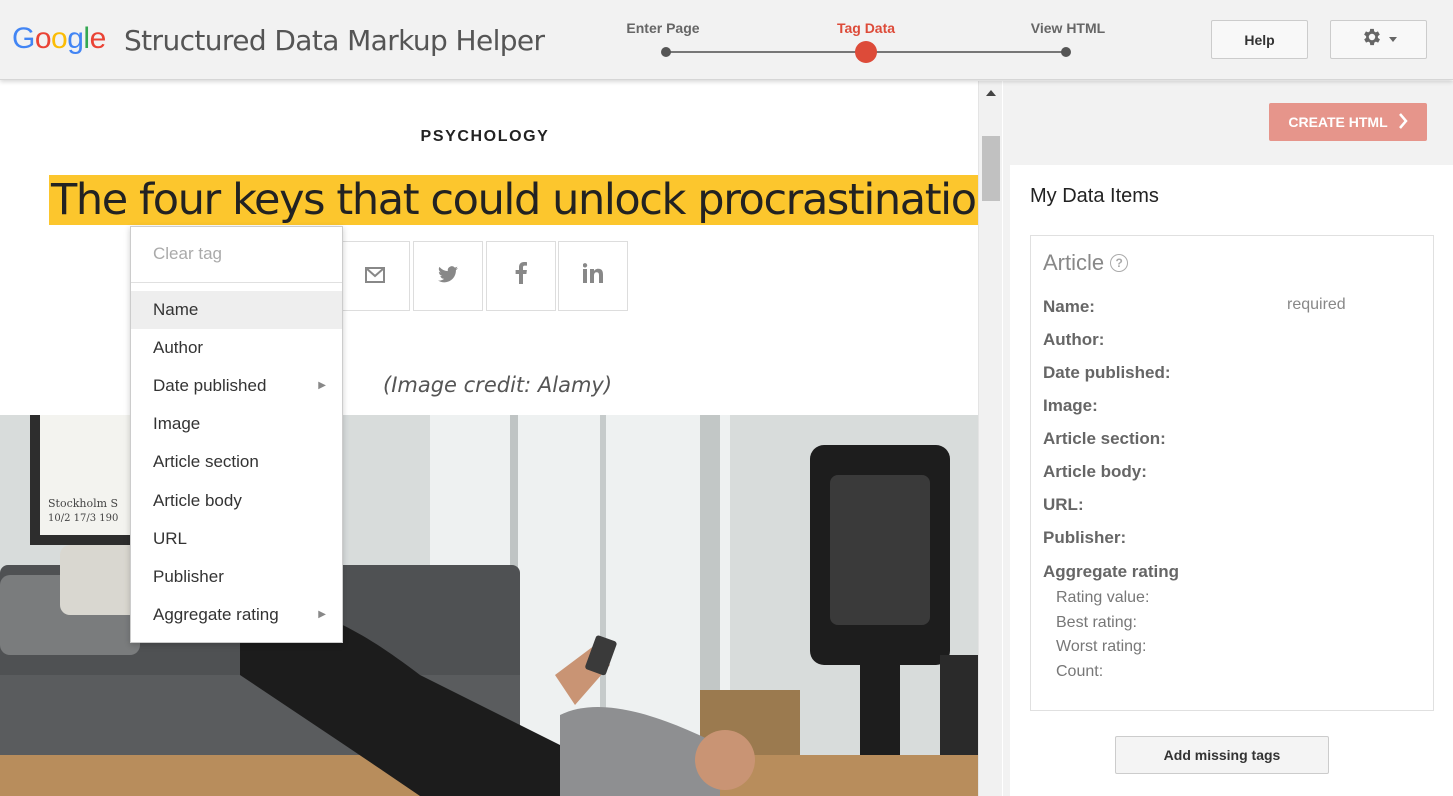 The width and height of the screenshot is (1453, 796). What do you see at coordinates (1074, 262) in the screenshot?
I see `article-type-label: Article` at bounding box center [1074, 262].